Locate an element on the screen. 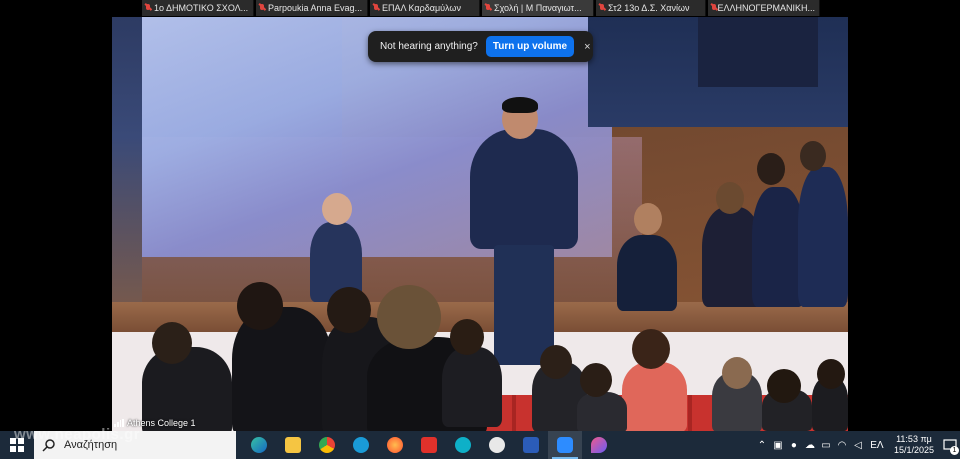 Image resolution: width=960 pixels, height=459 pixels. webex-meetings-app-button is located at coordinates (463, 445).